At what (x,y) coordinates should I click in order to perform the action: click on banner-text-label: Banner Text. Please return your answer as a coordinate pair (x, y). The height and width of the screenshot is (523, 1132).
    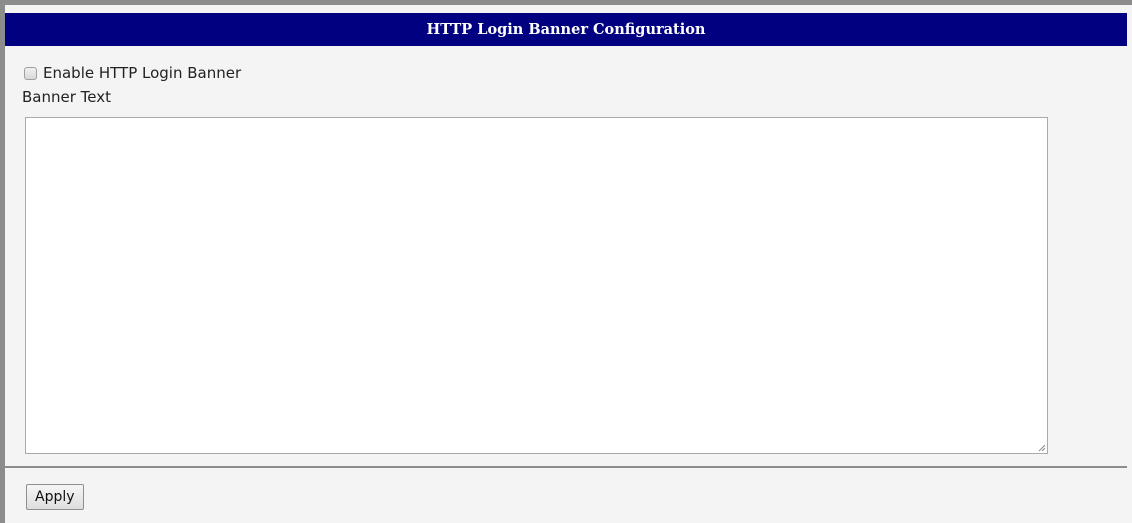
    Looking at the image, I should click on (66, 97).